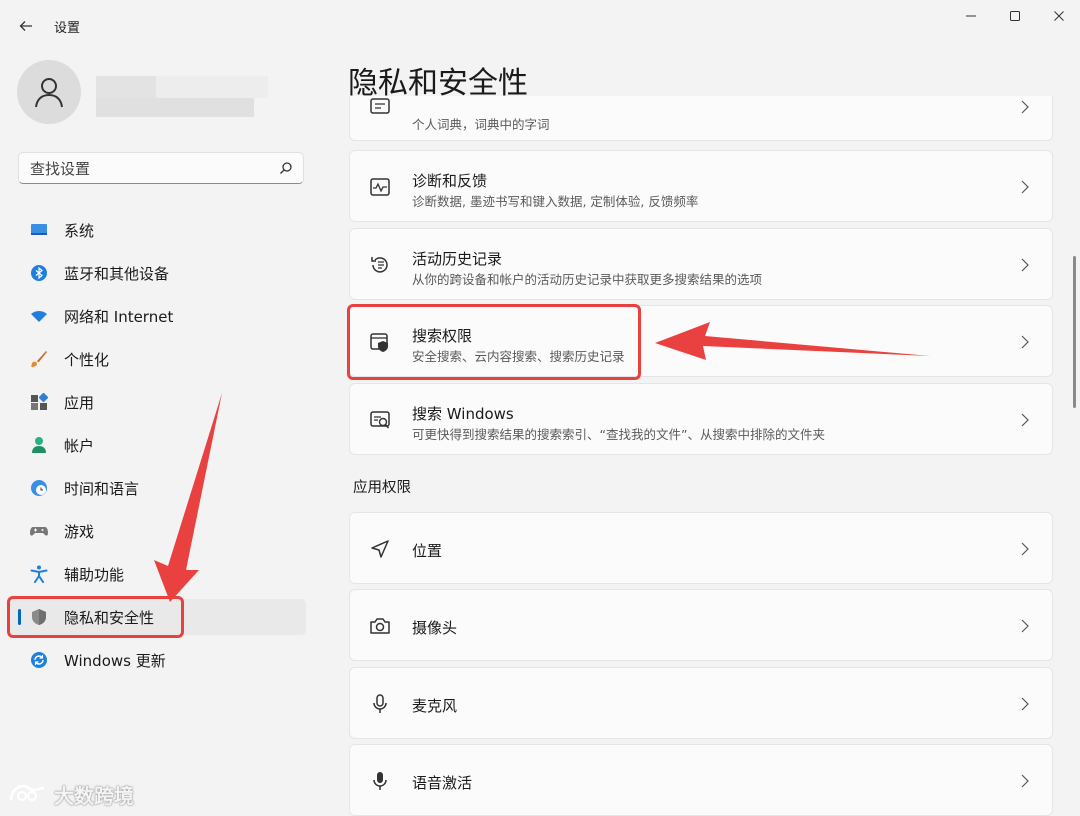  I want to click on nav-item-label: 蓝牙和其他设备, so click(117, 274).